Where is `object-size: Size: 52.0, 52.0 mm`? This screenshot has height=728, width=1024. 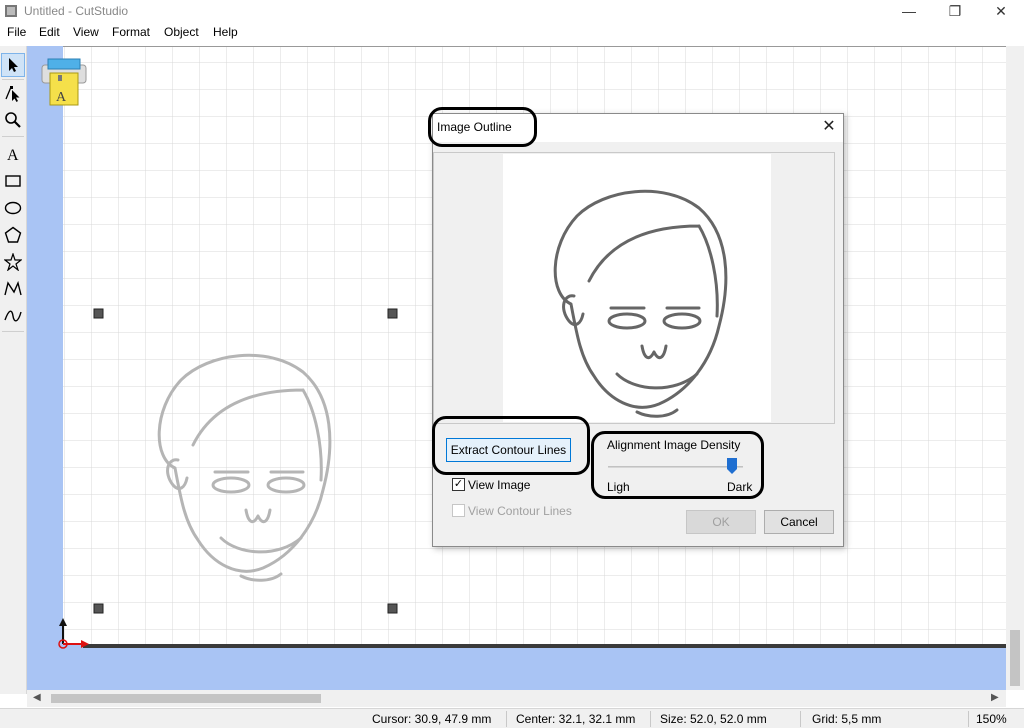 object-size: Size: 52.0, 52.0 mm is located at coordinates (713, 719).